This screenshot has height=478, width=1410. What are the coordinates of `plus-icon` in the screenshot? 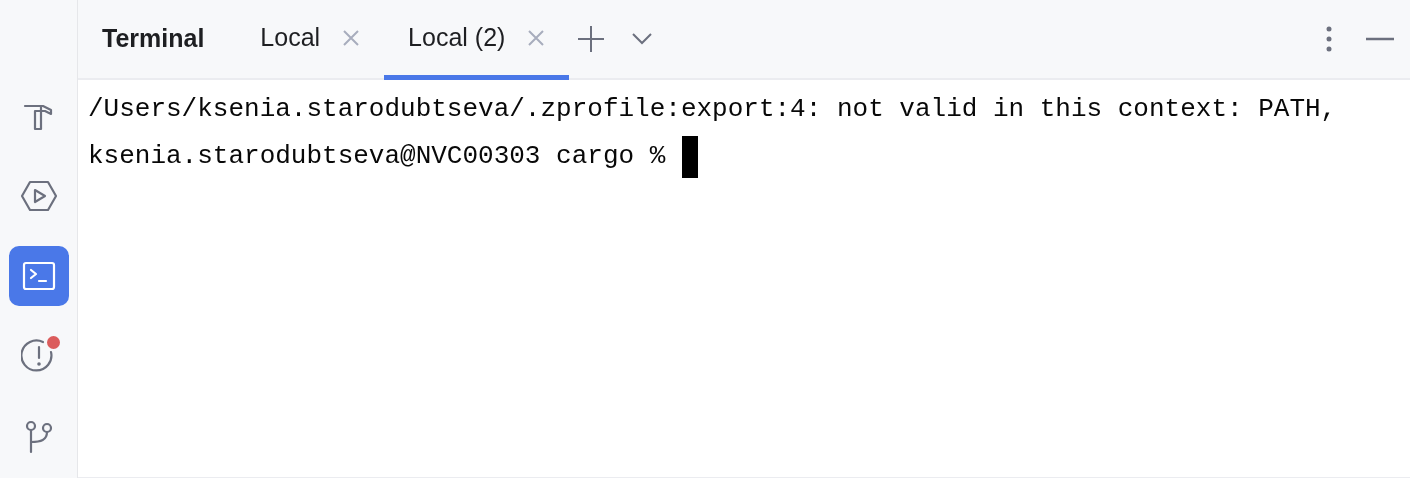 It's located at (591, 39).